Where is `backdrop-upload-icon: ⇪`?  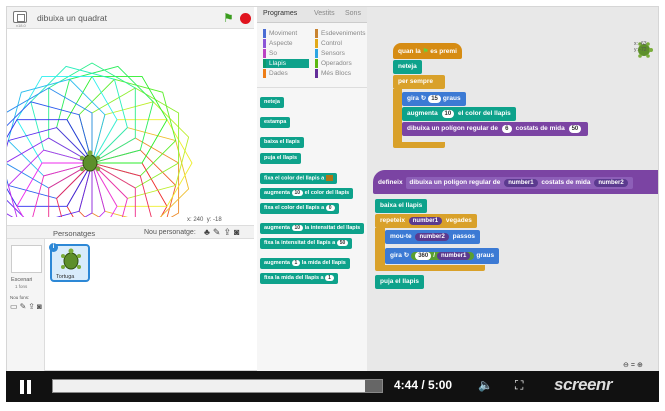 backdrop-upload-icon: ⇪ is located at coordinates (32, 306).